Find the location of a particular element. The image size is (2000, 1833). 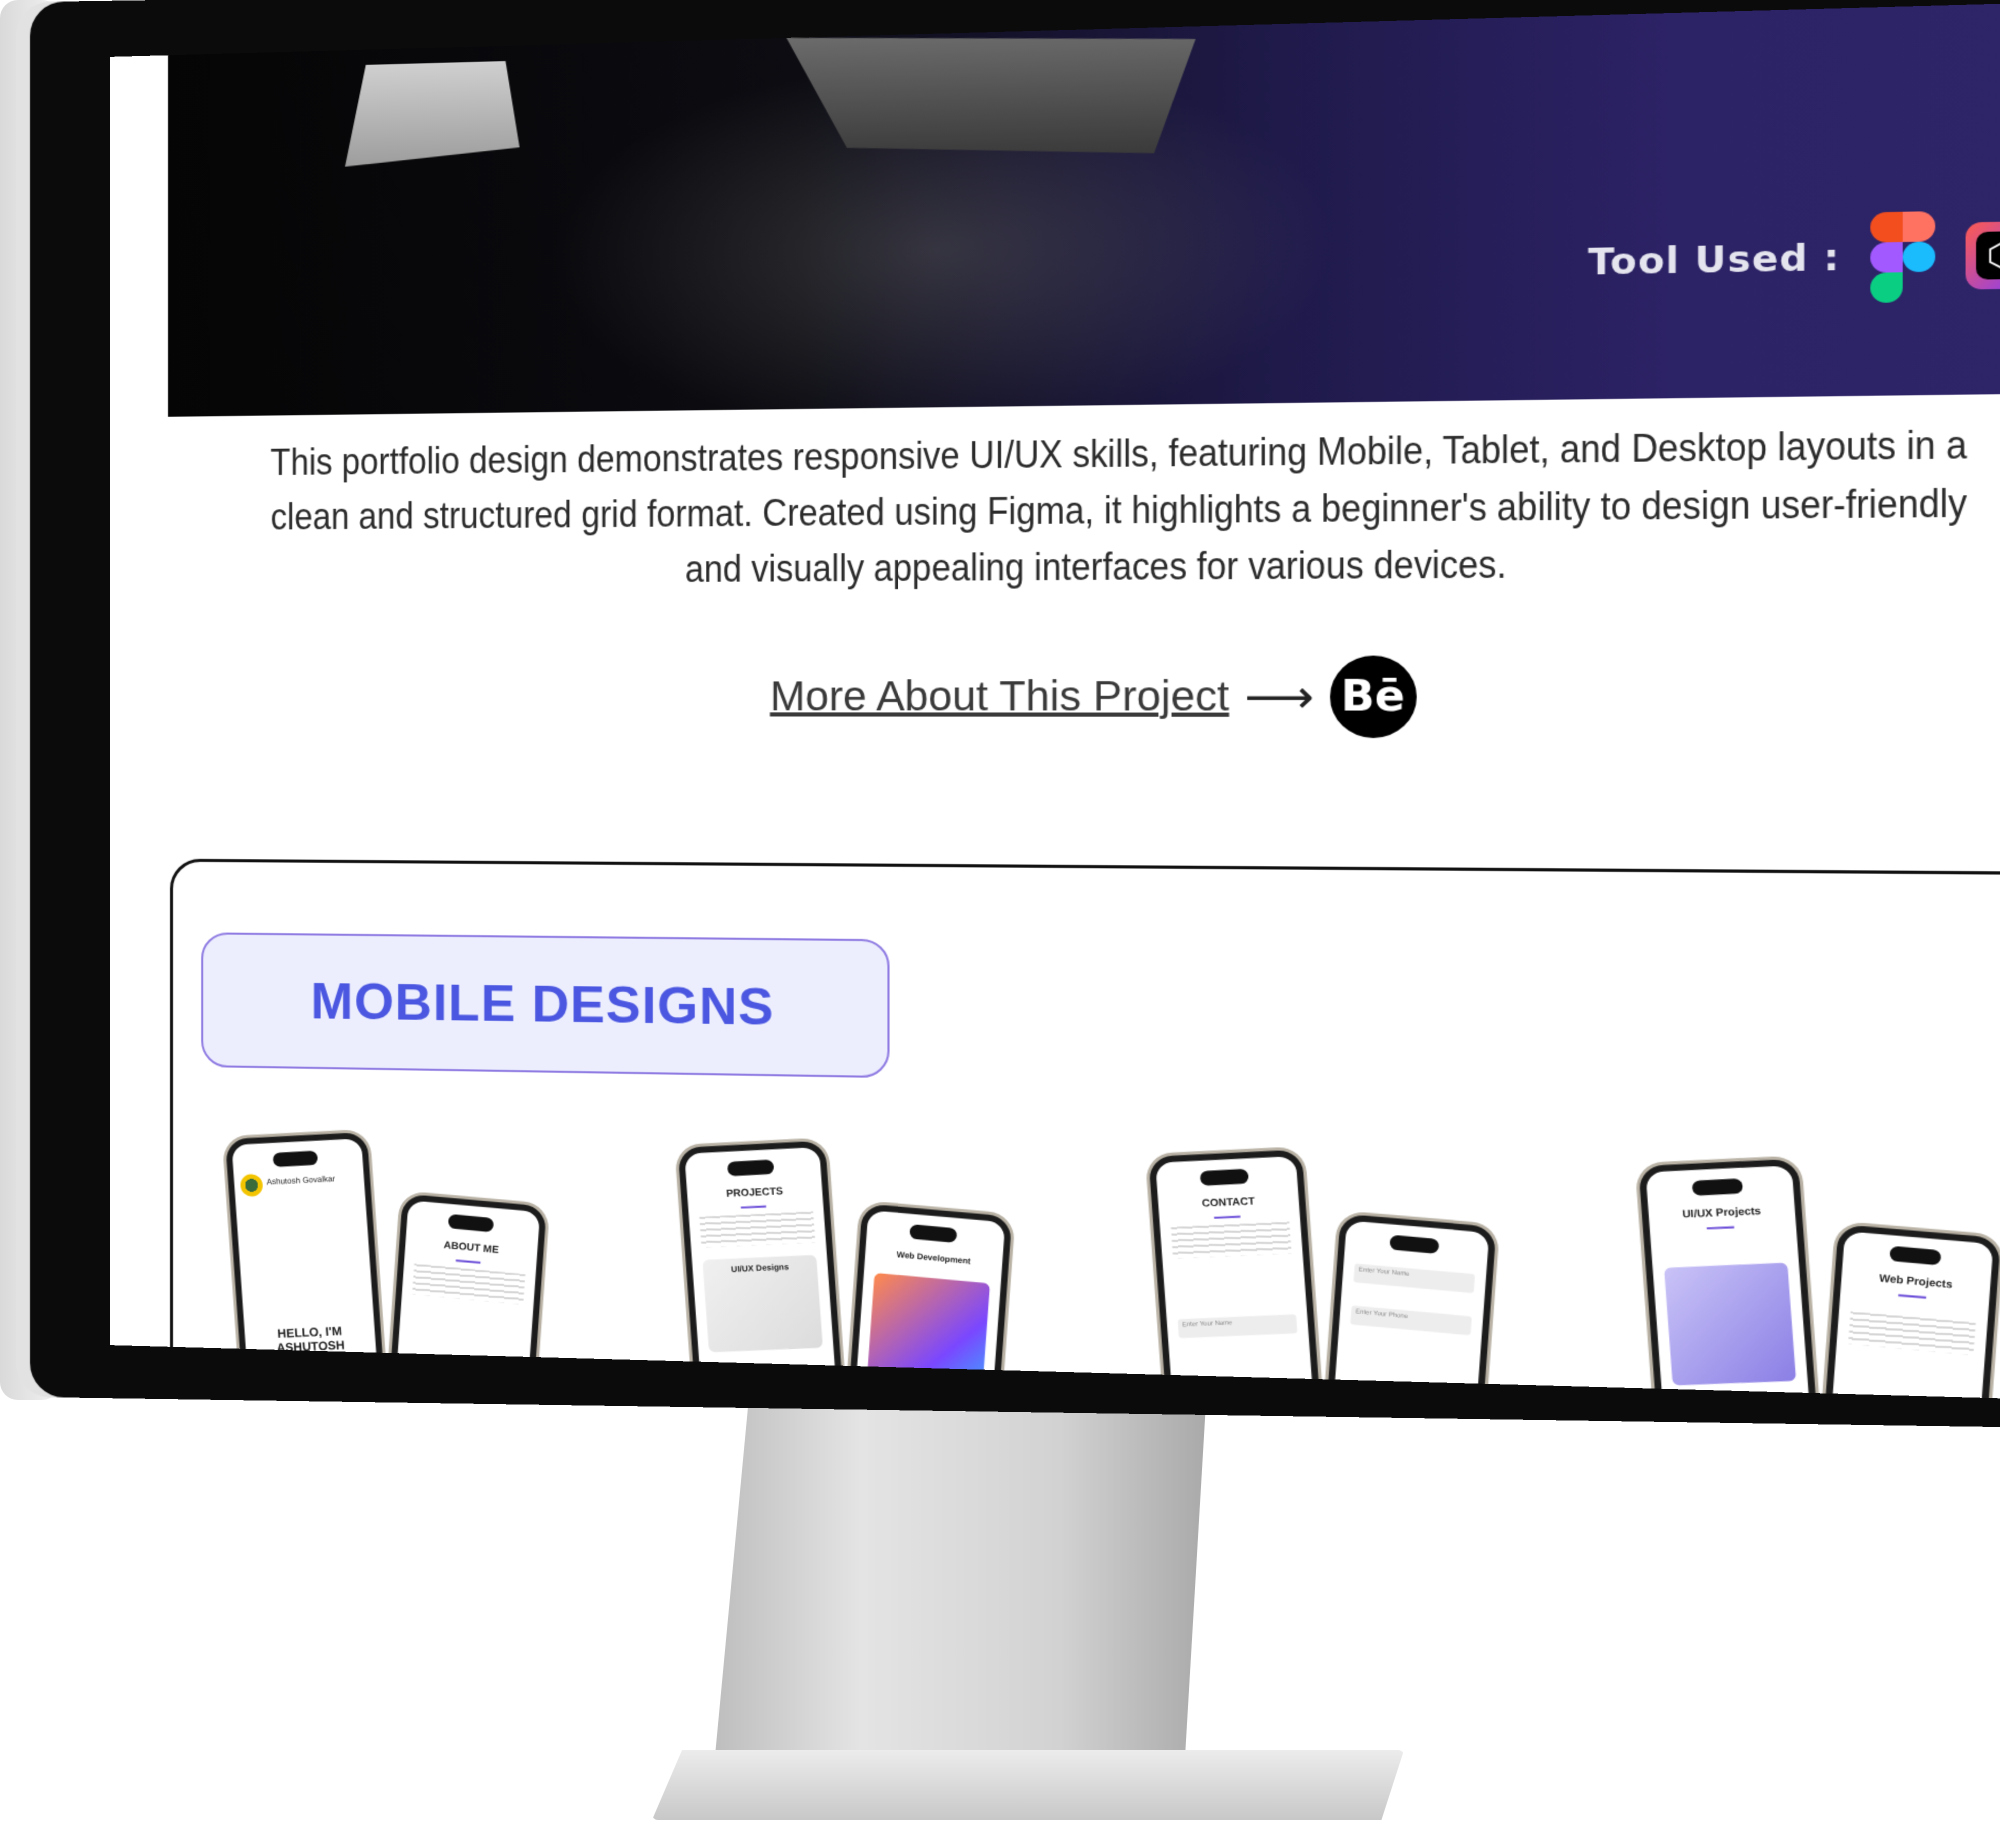

phone-heading: PROJECTS is located at coordinates (754, 1192).